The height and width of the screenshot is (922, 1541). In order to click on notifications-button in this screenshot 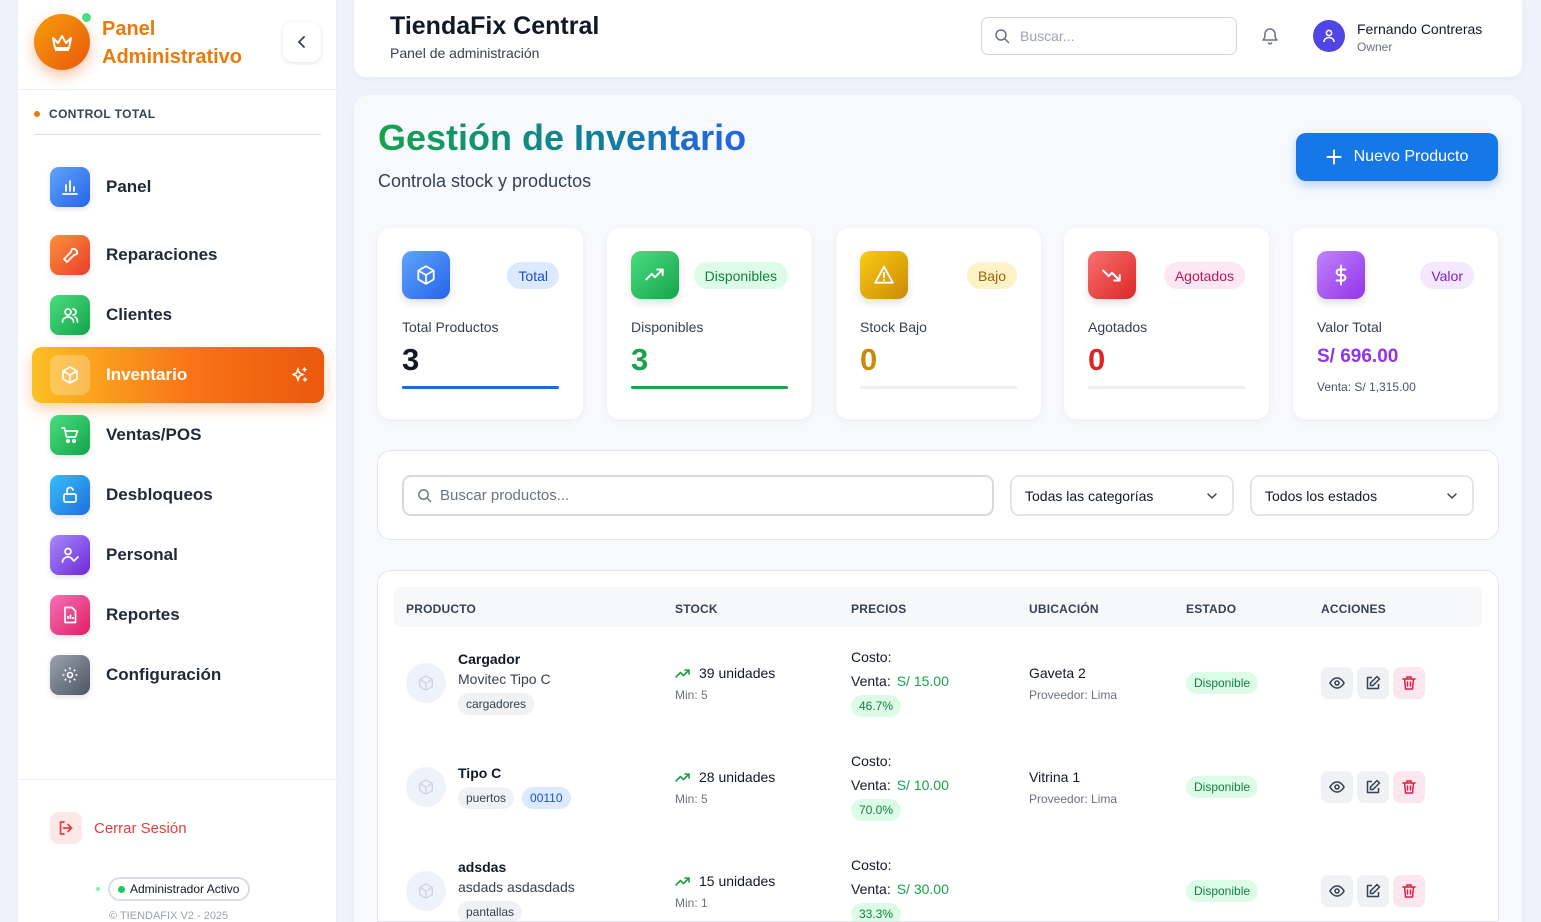, I will do `click(1270, 36)`.